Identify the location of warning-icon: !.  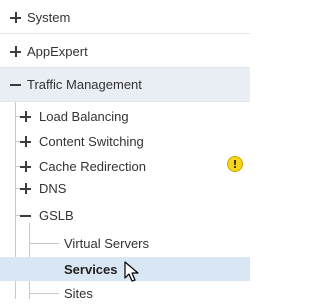
(235, 164).